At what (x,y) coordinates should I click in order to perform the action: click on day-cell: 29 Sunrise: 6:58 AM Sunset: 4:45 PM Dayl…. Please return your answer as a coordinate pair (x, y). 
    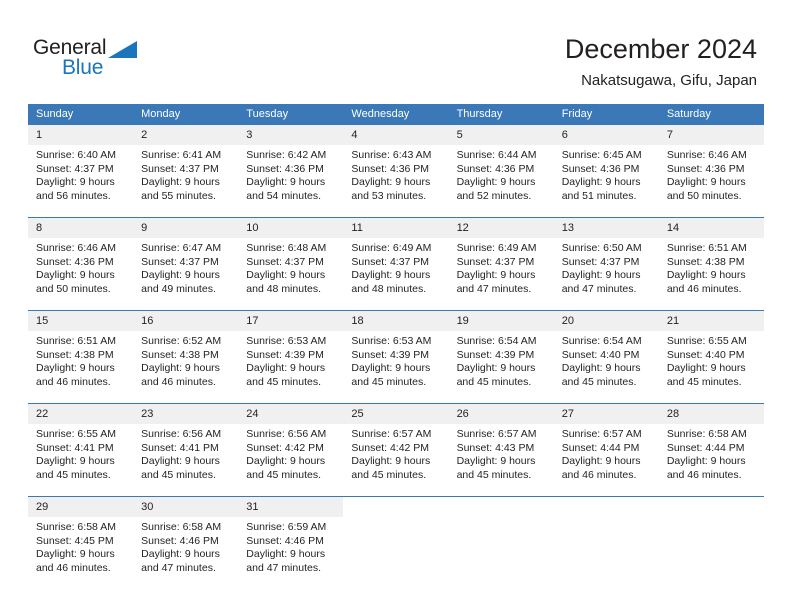
    Looking at the image, I should click on (81, 539).